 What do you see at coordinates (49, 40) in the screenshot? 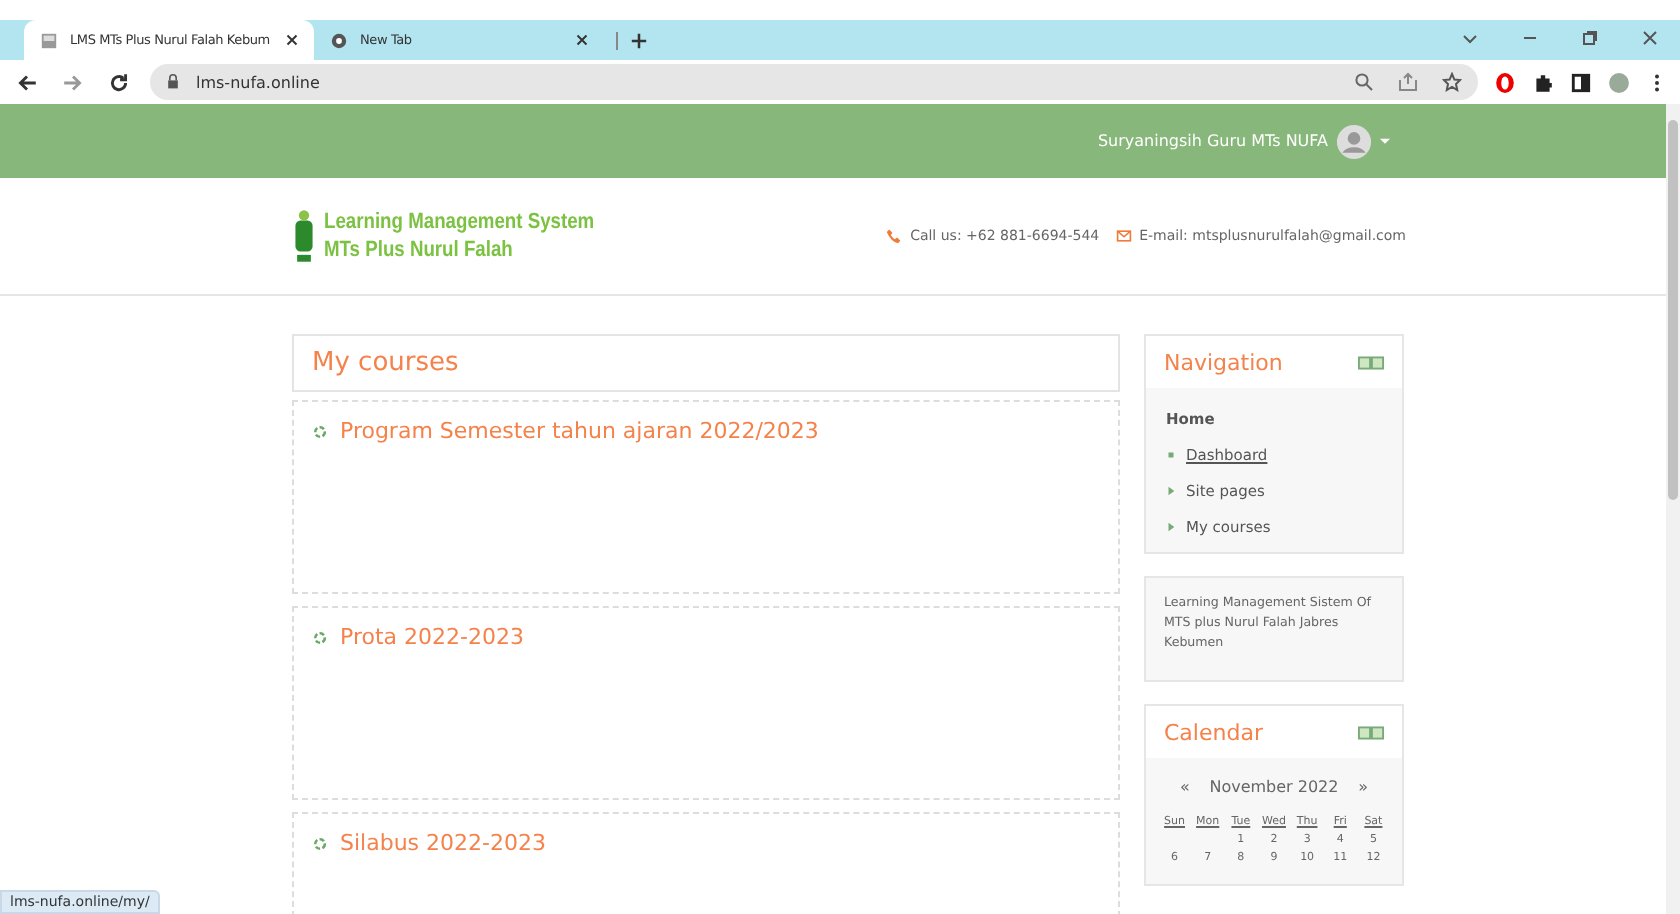
I see `page-icon` at bounding box center [49, 40].